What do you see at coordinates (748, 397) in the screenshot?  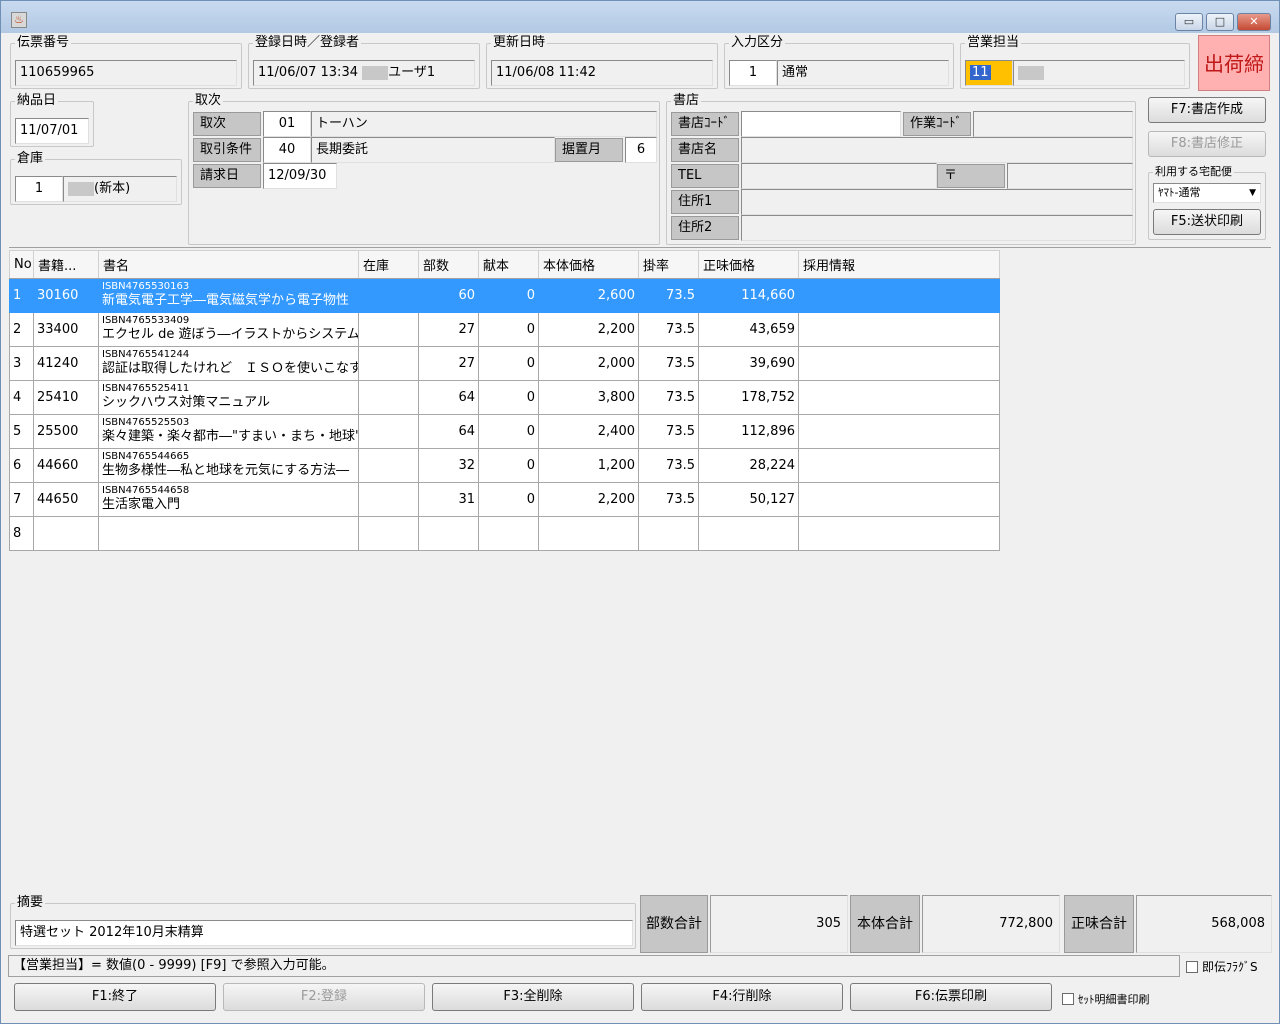 I see `cell-net: 178,752` at bounding box center [748, 397].